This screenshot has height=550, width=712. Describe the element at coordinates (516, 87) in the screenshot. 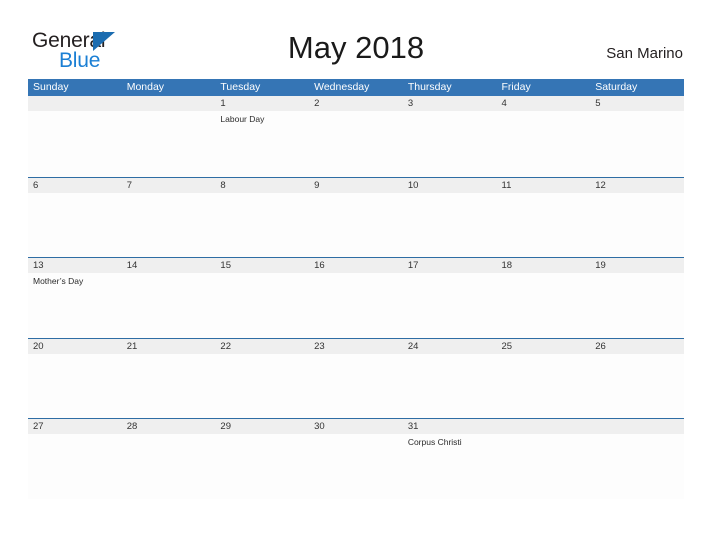

I see `weekday-header-friday: Friday` at that location.